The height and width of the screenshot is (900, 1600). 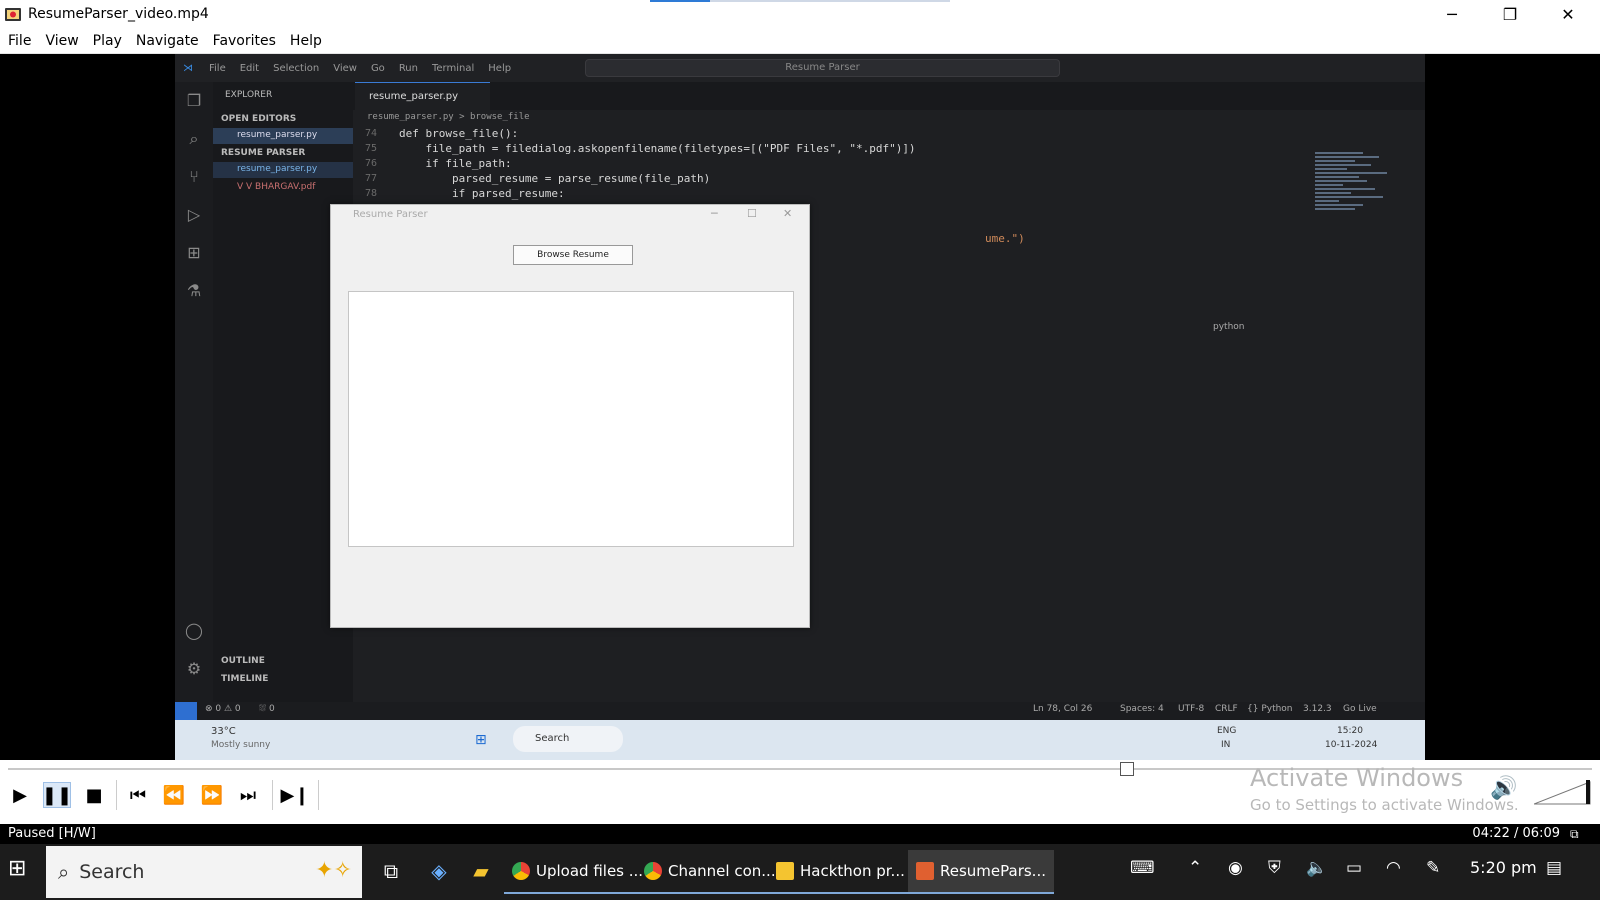 What do you see at coordinates (248, 795) in the screenshot?
I see `next-button: ⏭` at bounding box center [248, 795].